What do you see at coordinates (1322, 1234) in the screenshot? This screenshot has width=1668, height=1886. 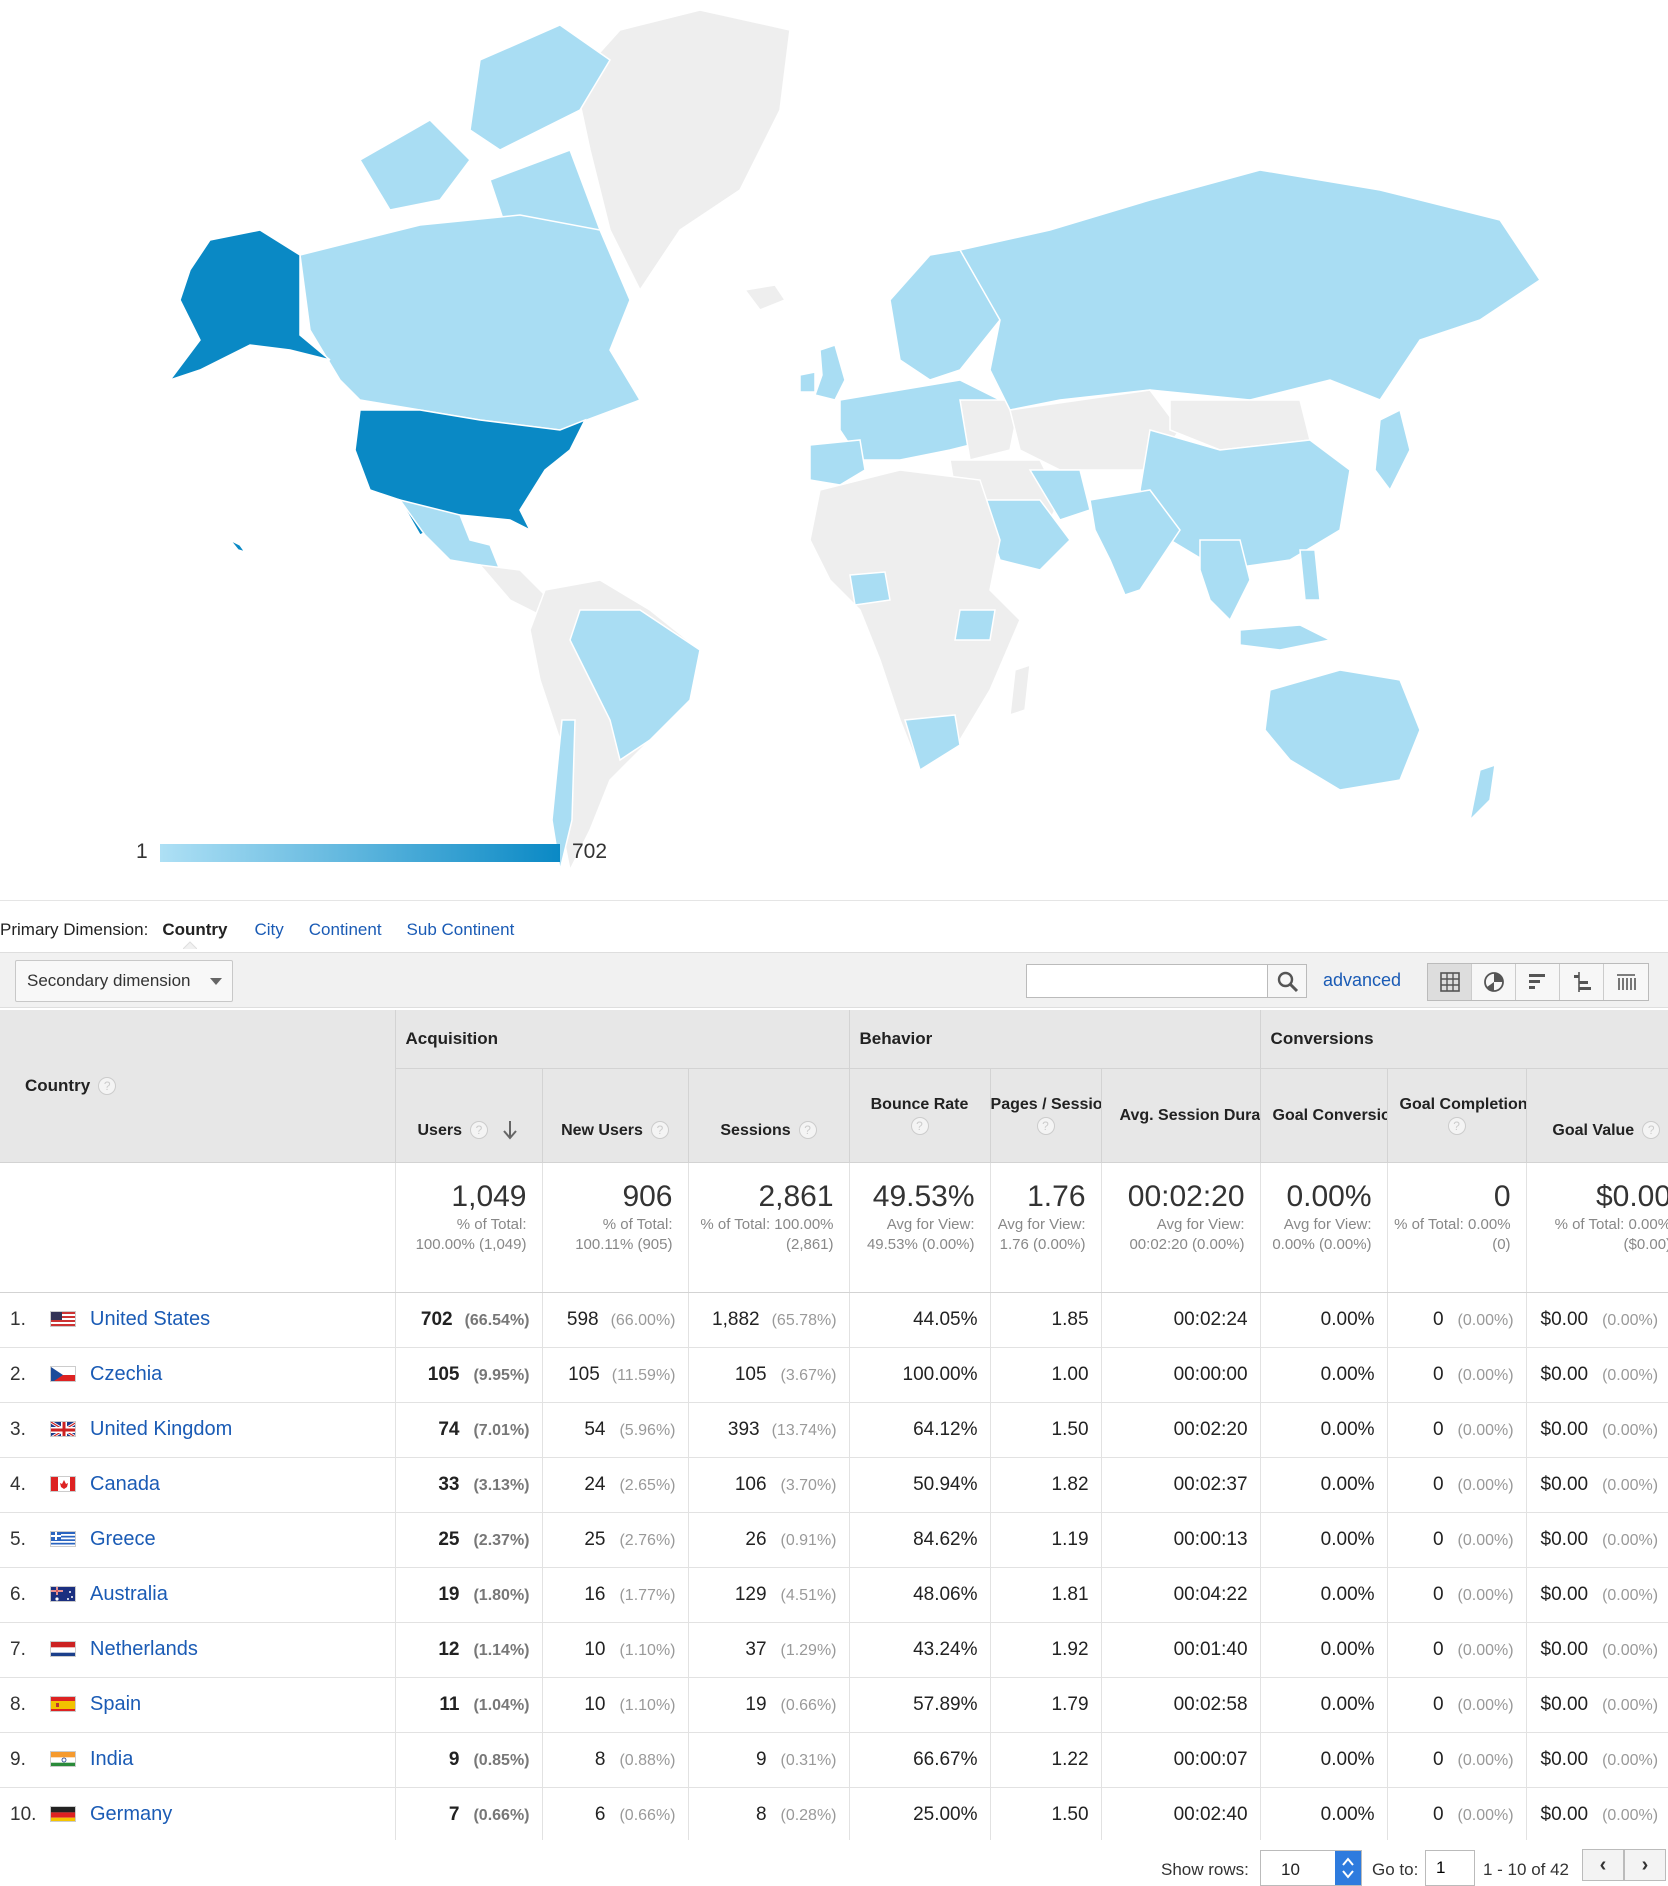 I see `totals-subtext: Avg for View: 0.00% (0.00%)` at bounding box center [1322, 1234].